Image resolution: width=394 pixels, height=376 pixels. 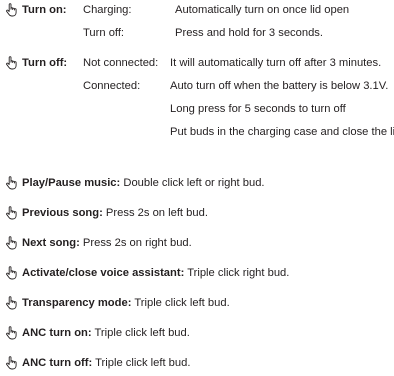 I want to click on action-long-press: Long press for 5 seconds to turn off, so click(x=258, y=109).